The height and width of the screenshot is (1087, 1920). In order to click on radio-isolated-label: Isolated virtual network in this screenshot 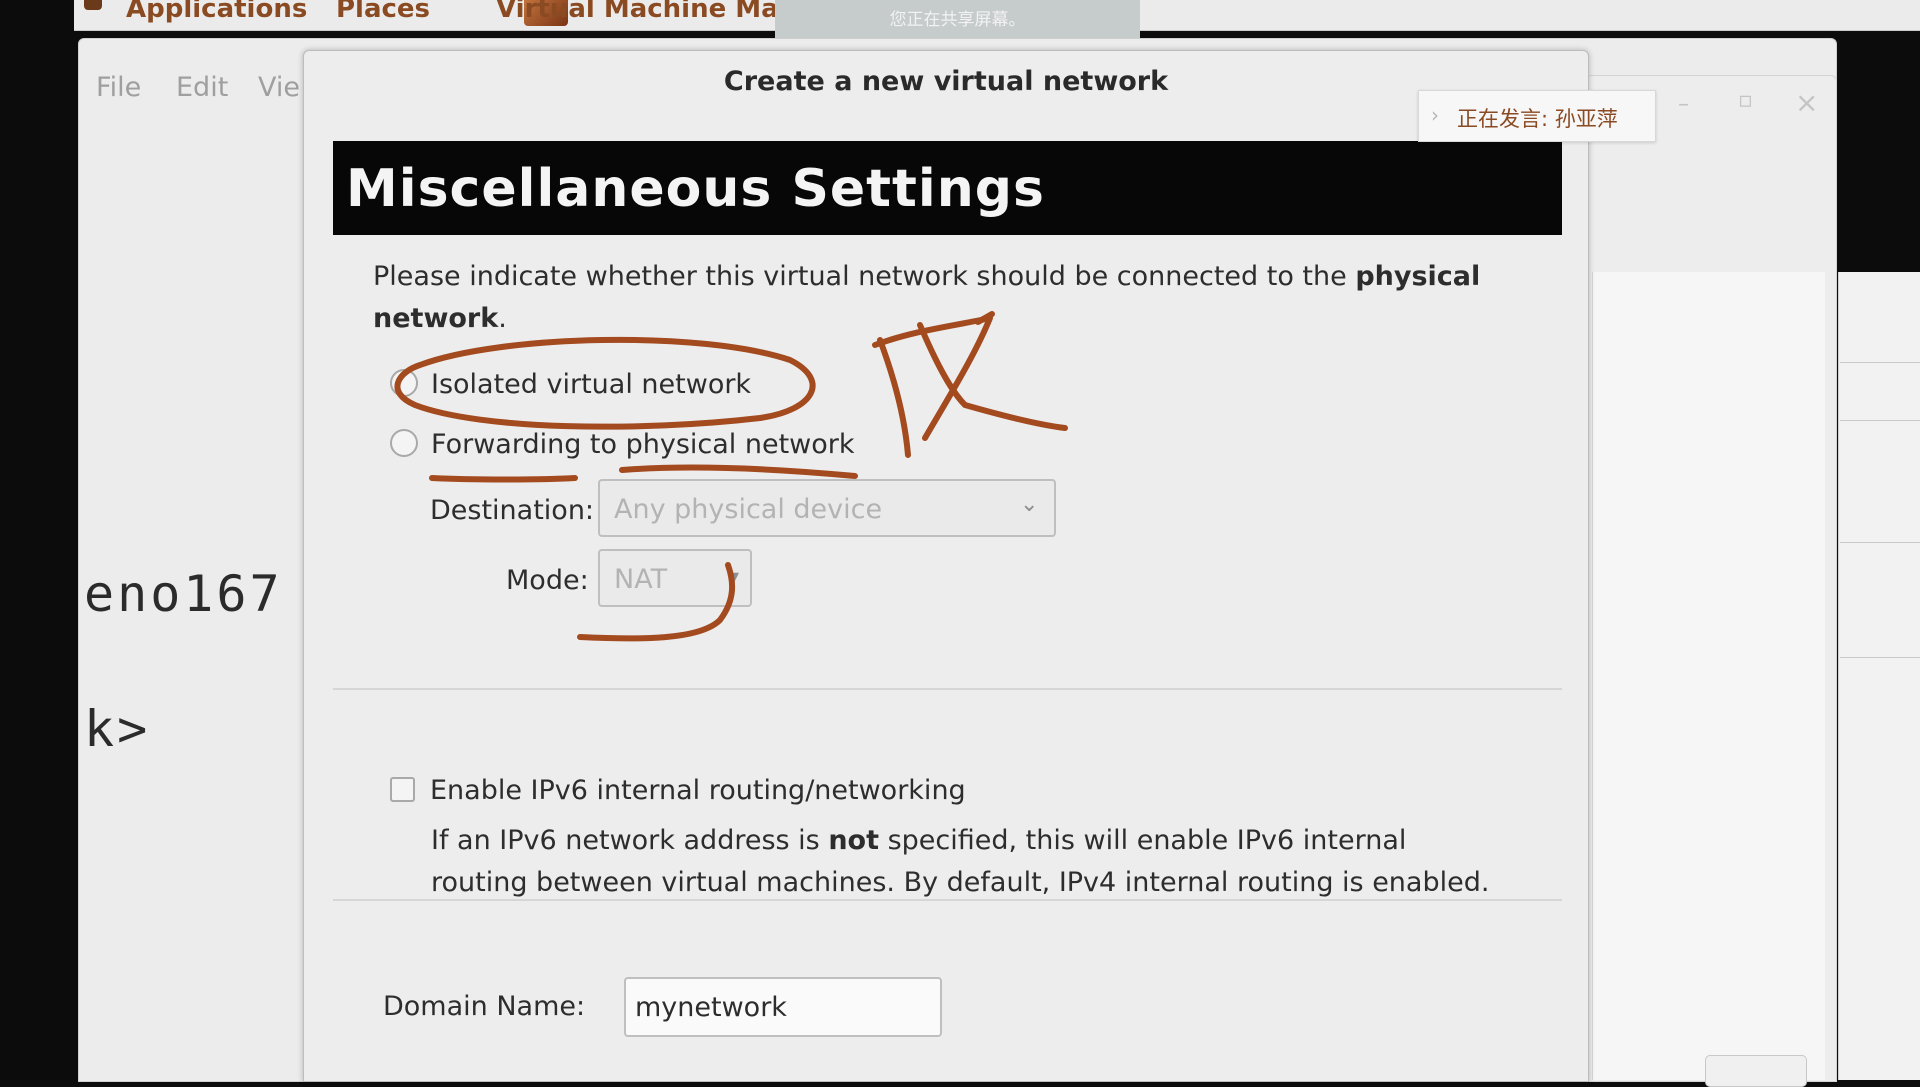, I will do `click(591, 384)`.